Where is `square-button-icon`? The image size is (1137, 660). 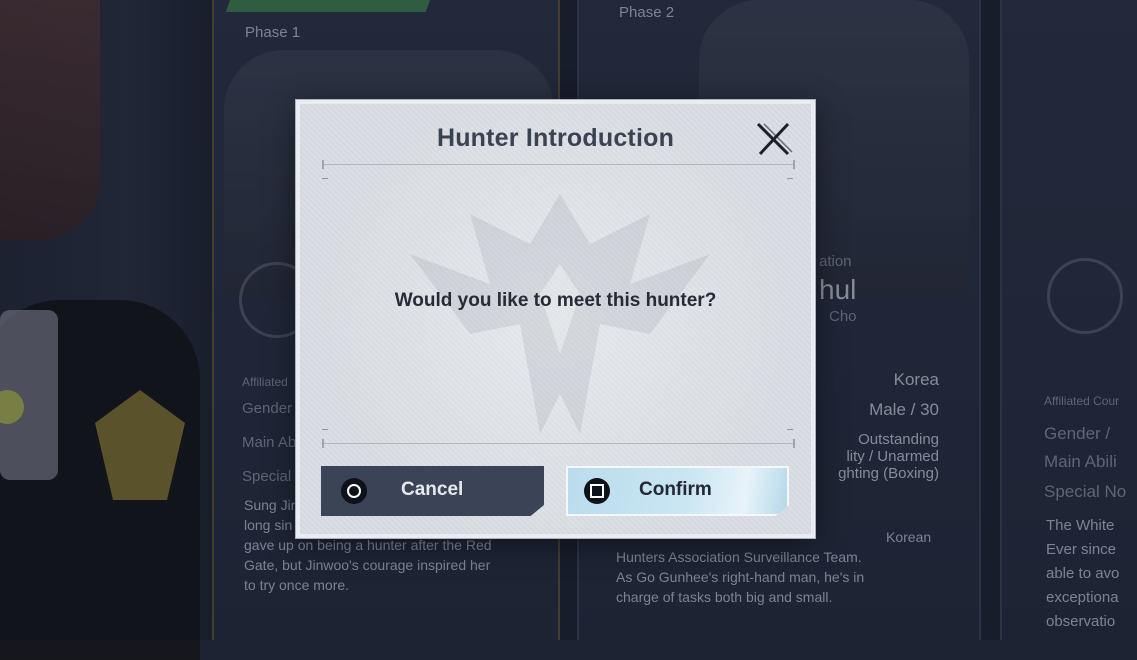
square-button-icon is located at coordinates (597, 491).